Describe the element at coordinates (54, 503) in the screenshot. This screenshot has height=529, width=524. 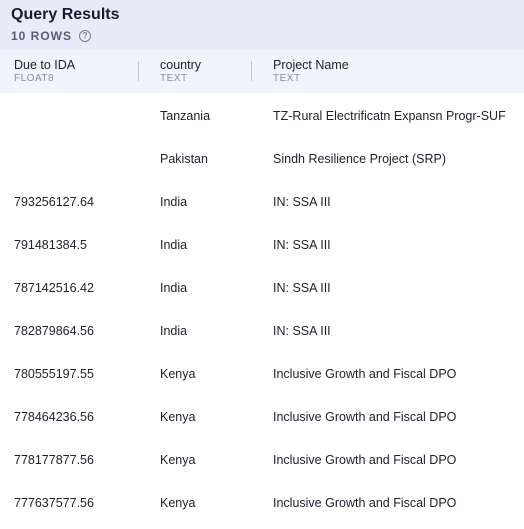
I see `cell-due-to-ida: 777637577.56` at that location.